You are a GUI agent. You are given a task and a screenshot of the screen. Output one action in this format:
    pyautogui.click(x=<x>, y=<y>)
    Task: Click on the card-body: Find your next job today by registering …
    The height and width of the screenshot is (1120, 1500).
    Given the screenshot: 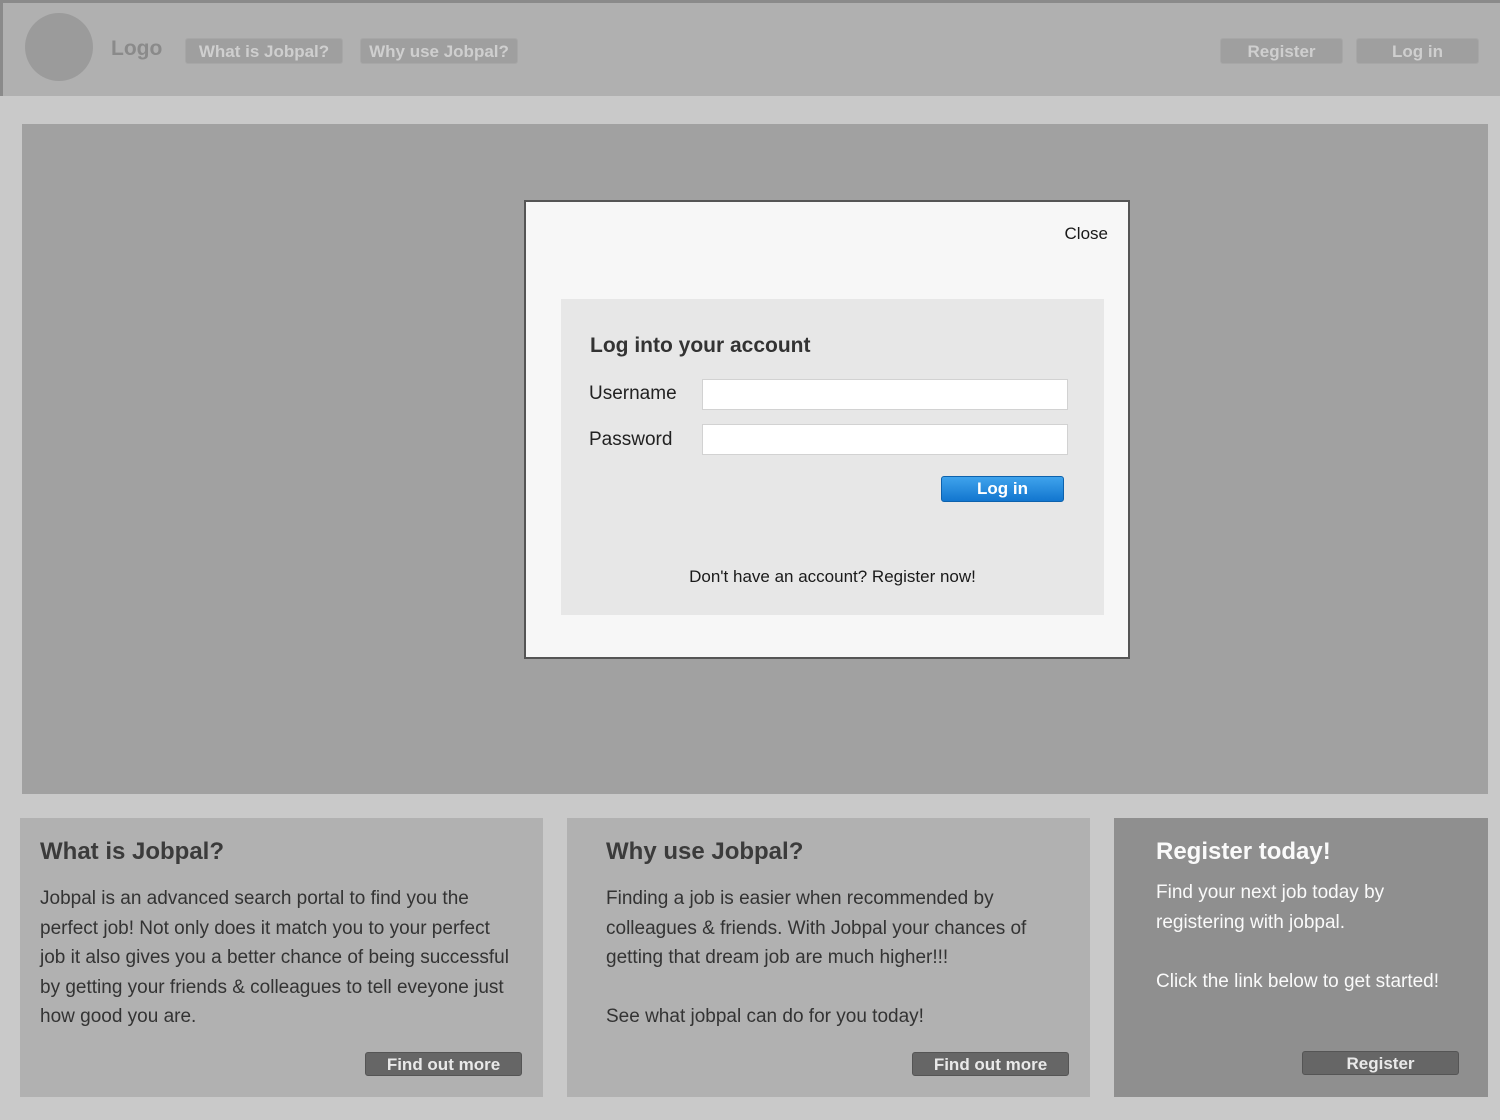 What is the action you would take?
    pyautogui.click(x=1311, y=937)
    